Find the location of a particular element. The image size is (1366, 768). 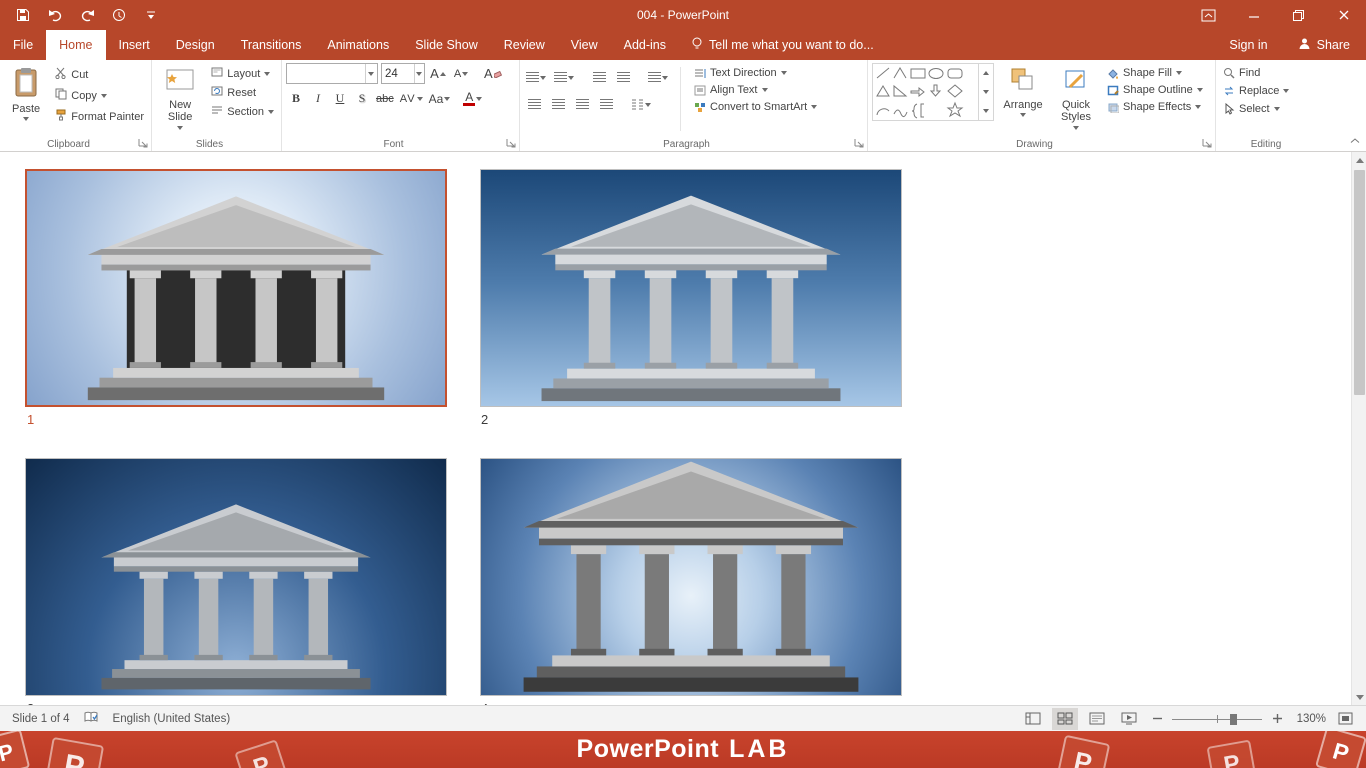

slide-indicator: Slide 1 of 4 is located at coordinates (41, 719).